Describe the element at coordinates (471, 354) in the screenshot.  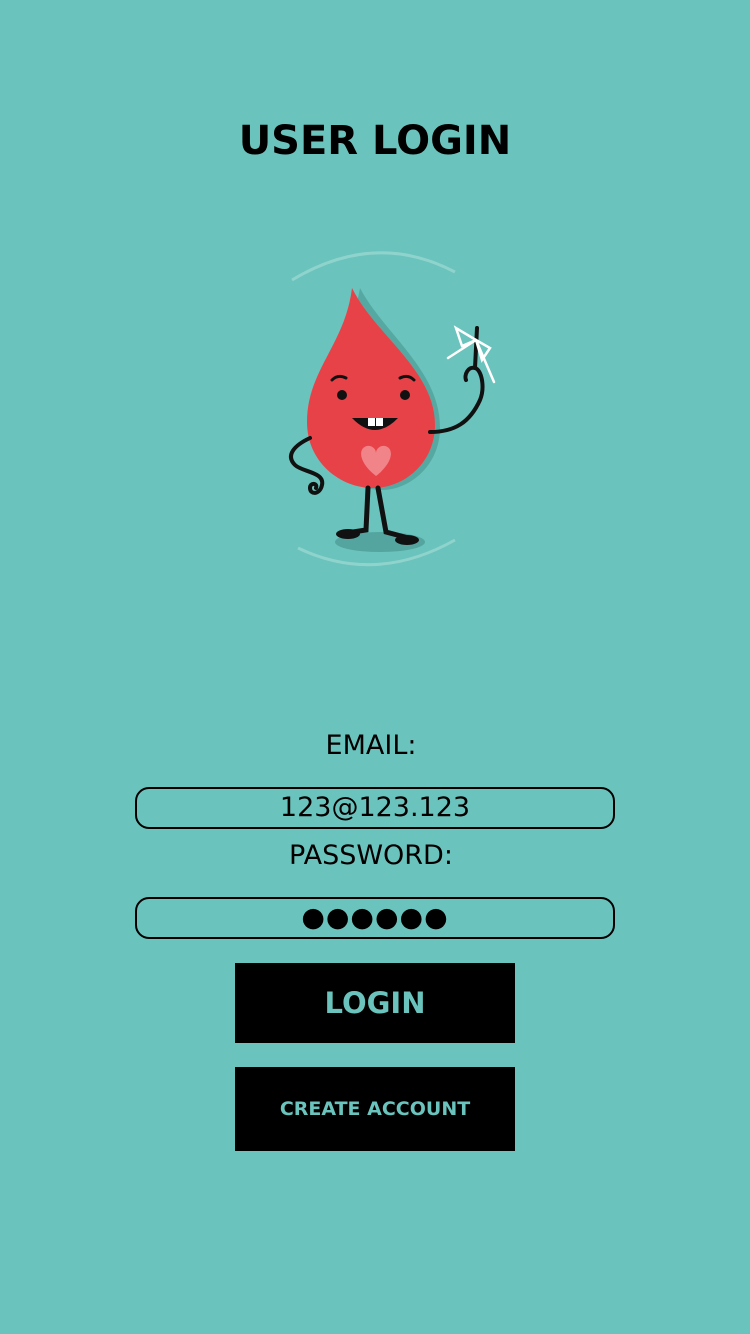
I see `string-bow` at that location.